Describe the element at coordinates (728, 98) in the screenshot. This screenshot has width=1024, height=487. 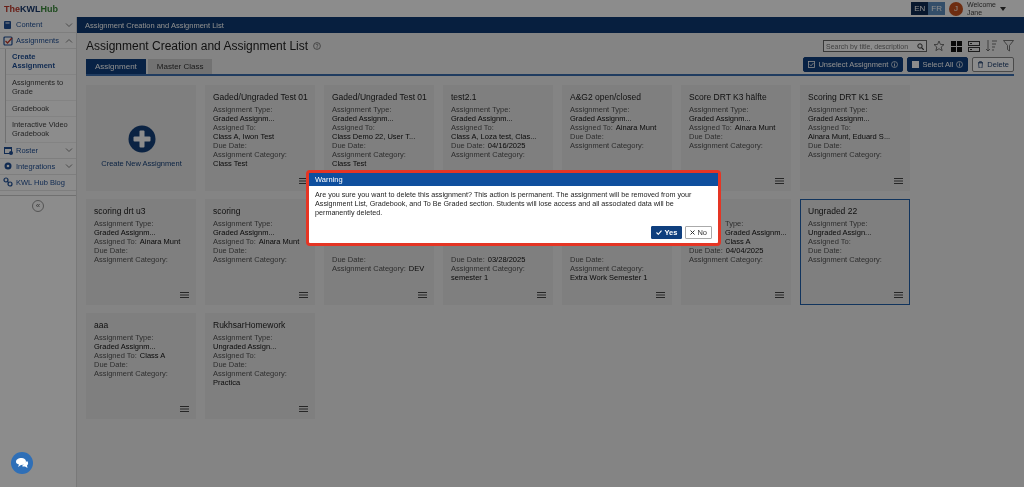
I see `card-title: Score DRT K3 hälfte` at that location.